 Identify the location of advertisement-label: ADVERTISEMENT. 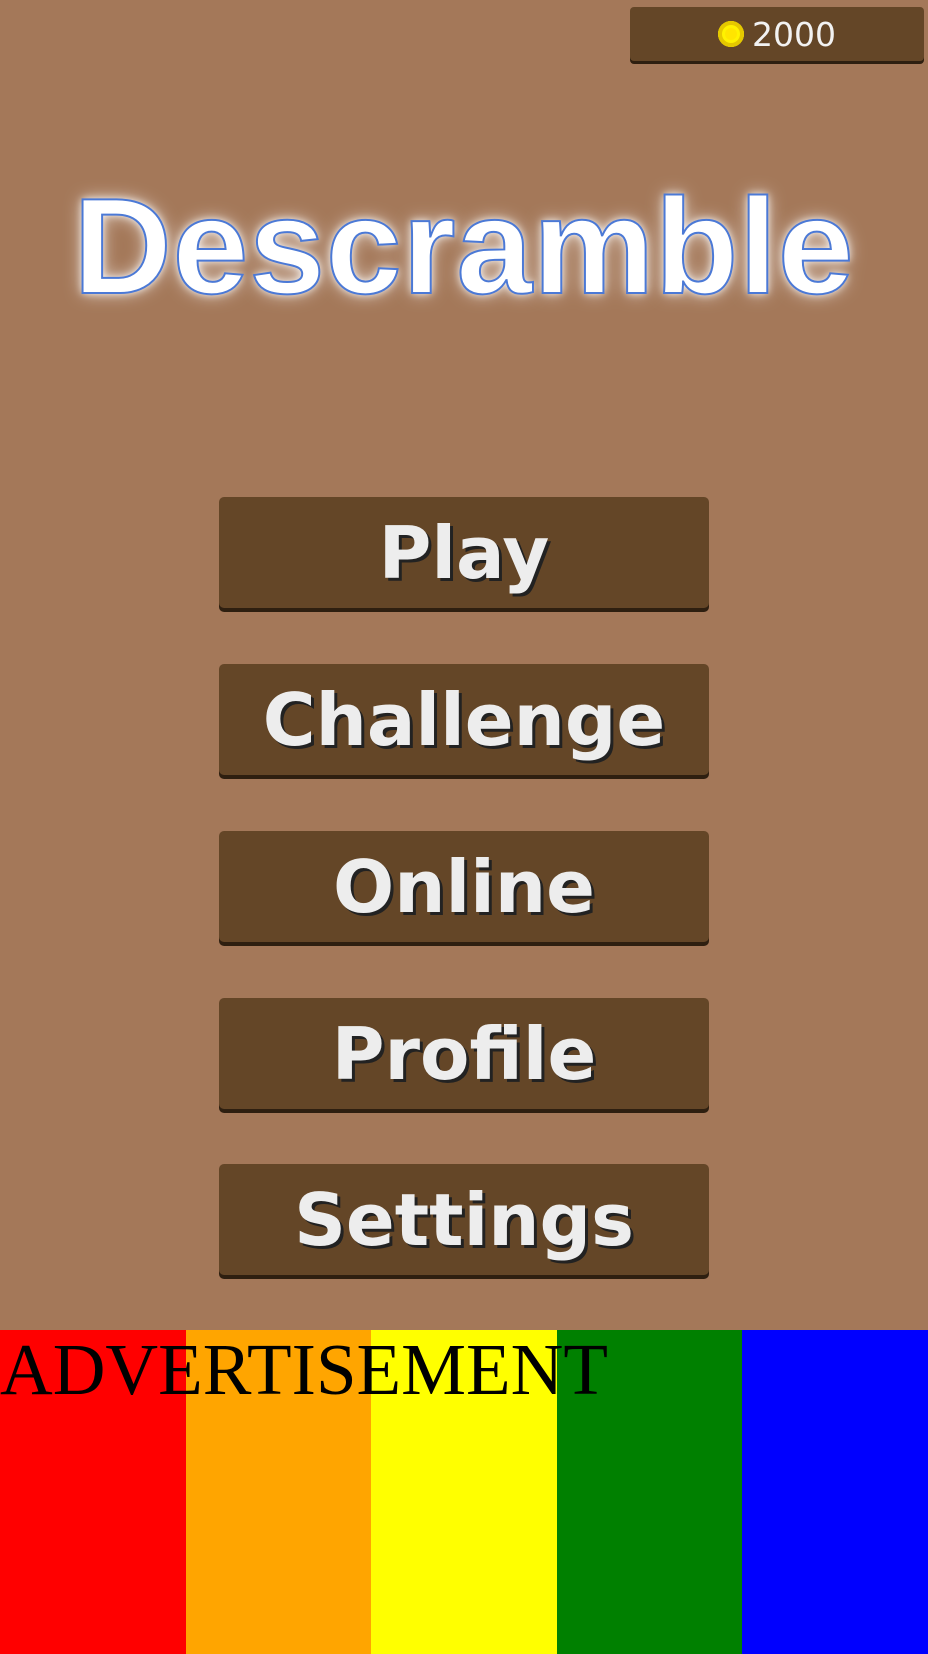
(304, 1369).